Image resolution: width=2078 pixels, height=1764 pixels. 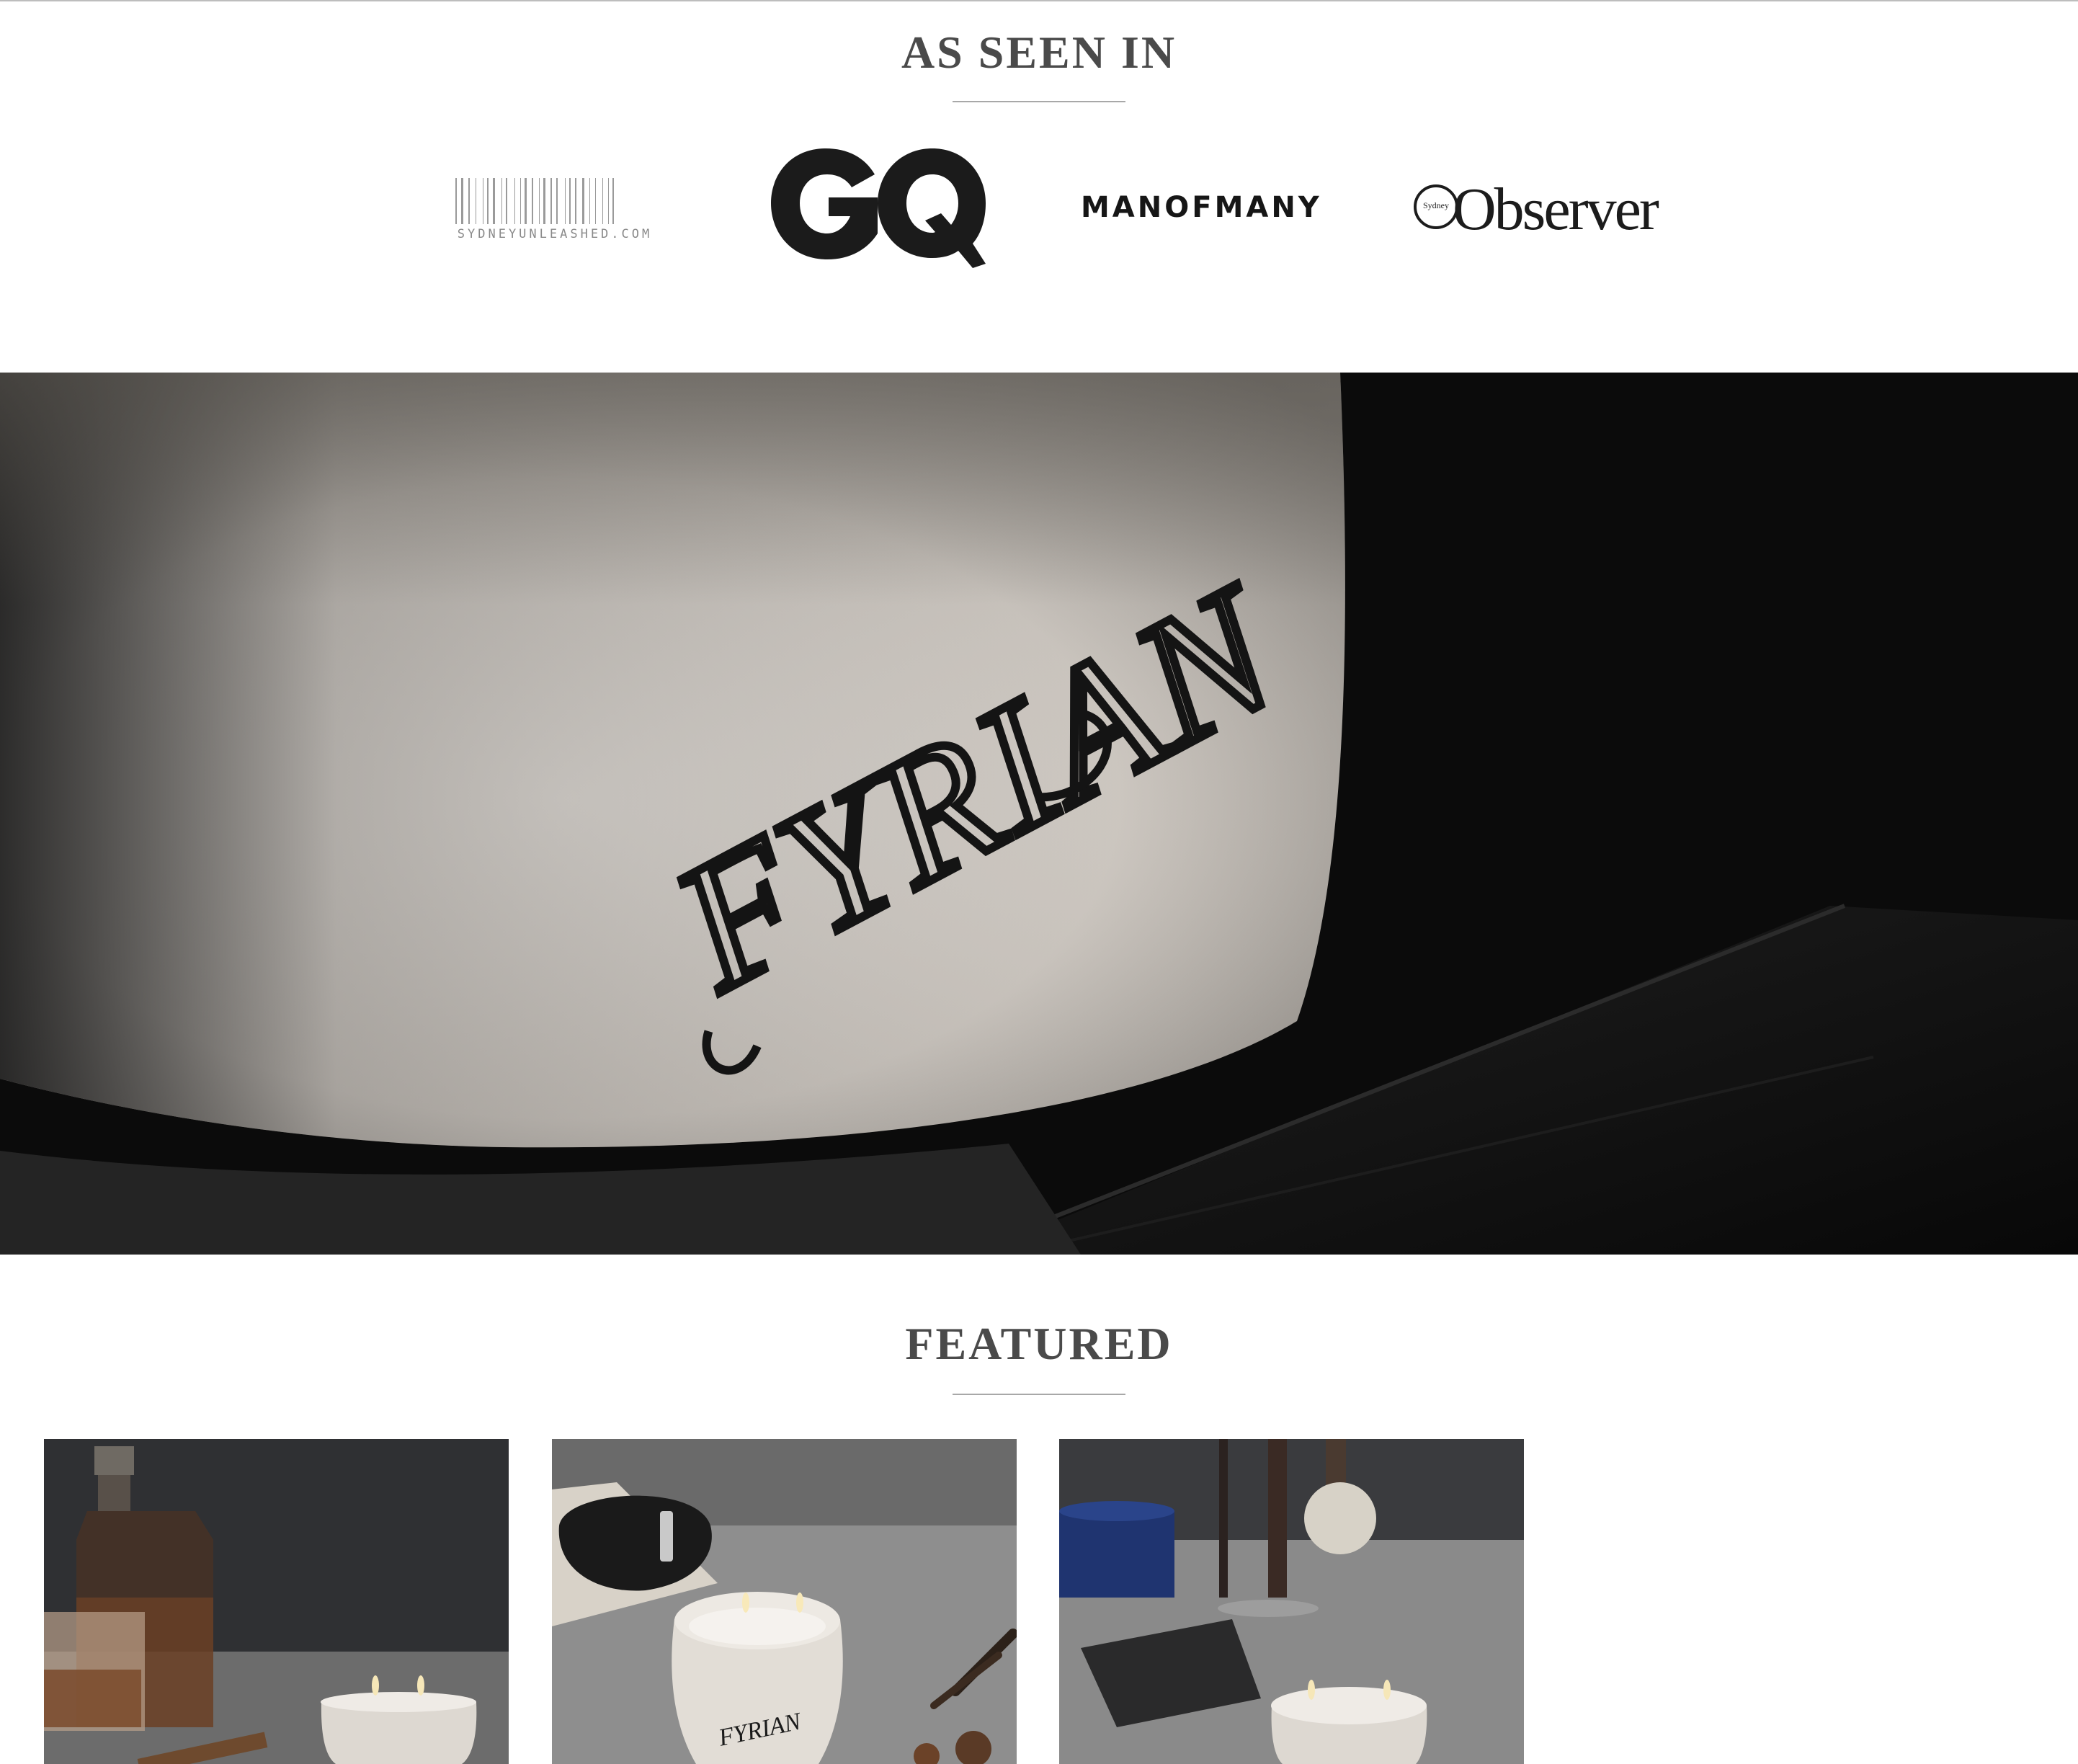 I want to click on as-seen-in-heading: AS SEEN IN, so click(x=1039, y=52).